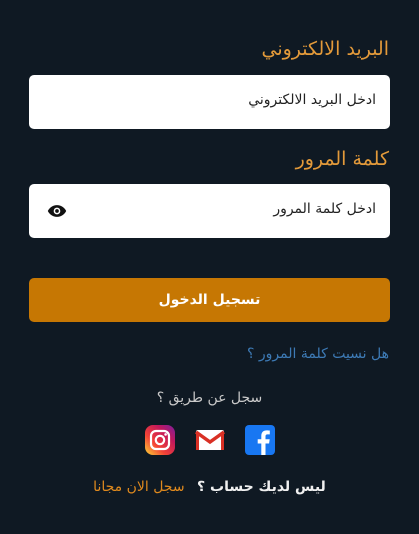  Describe the element at coordinates (209, 102) in the screenshot. I see `email-field: ادخل البريد الالكتروني` at that location.